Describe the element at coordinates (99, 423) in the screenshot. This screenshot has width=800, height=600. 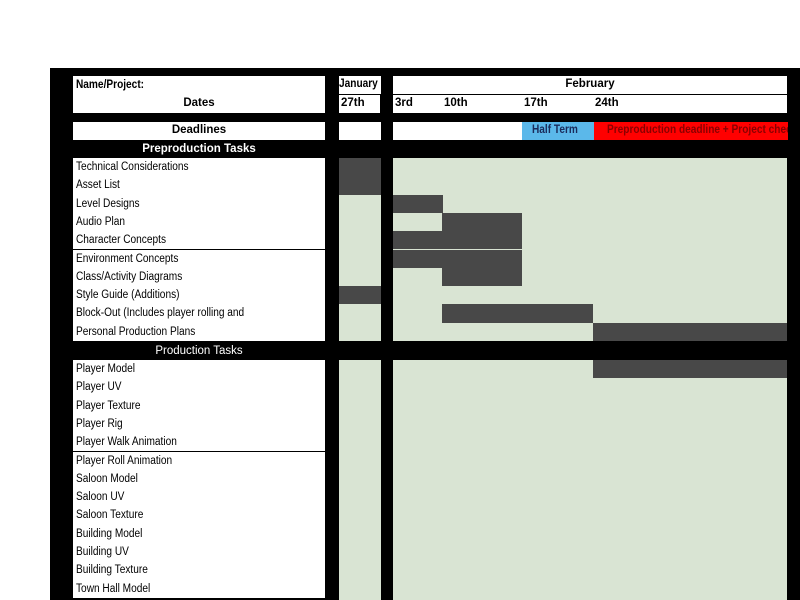
I see `task-name: Player Rig` at that location.